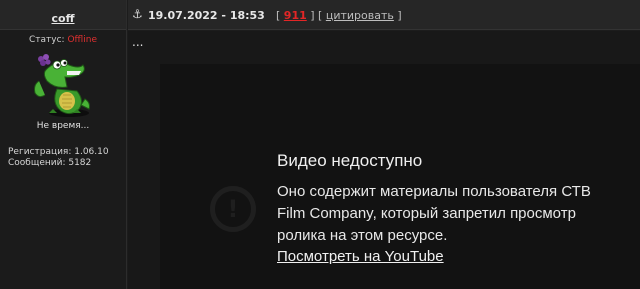 This screenshot has height=289, width=640. What do you see at coordinates (82, 40) in the screenshot?
I see `status-value: Offline` at bounding box center [82, 40].